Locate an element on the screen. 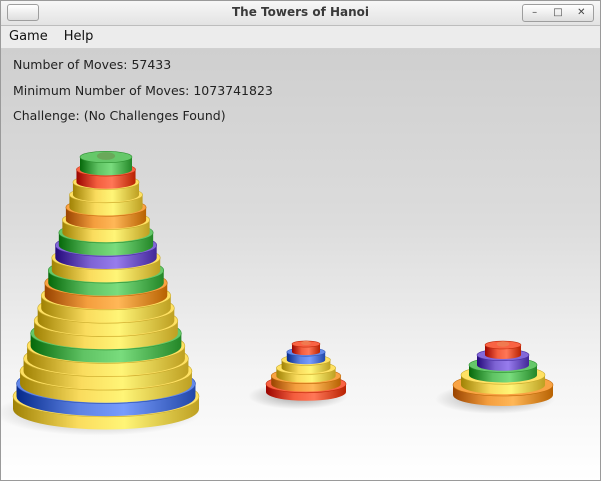  window-title: The Towers of Hanoi is located at coordinates (300, 12).